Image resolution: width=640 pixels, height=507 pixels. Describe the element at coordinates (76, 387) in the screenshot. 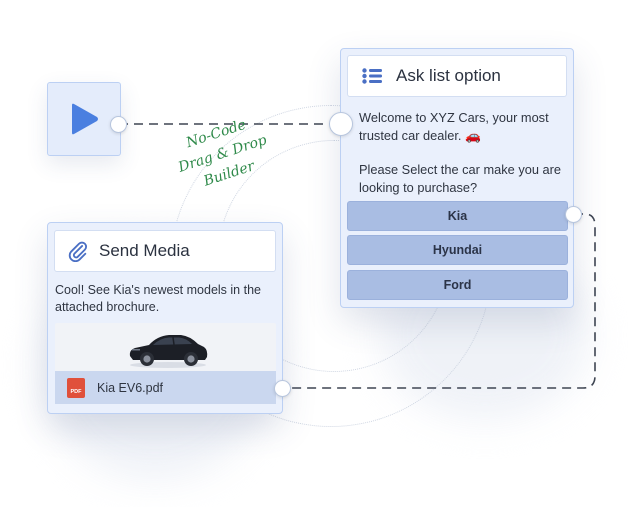

I see `pdf-icon: PDF` at that location.